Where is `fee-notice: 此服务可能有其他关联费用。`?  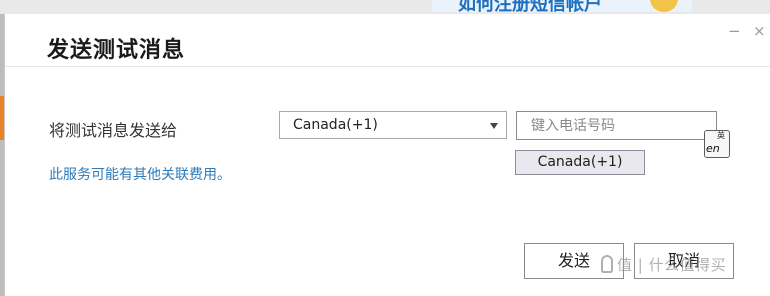 fee-notice: 此服务可能有其他关联费用。 is located at coordinates (140, 175).